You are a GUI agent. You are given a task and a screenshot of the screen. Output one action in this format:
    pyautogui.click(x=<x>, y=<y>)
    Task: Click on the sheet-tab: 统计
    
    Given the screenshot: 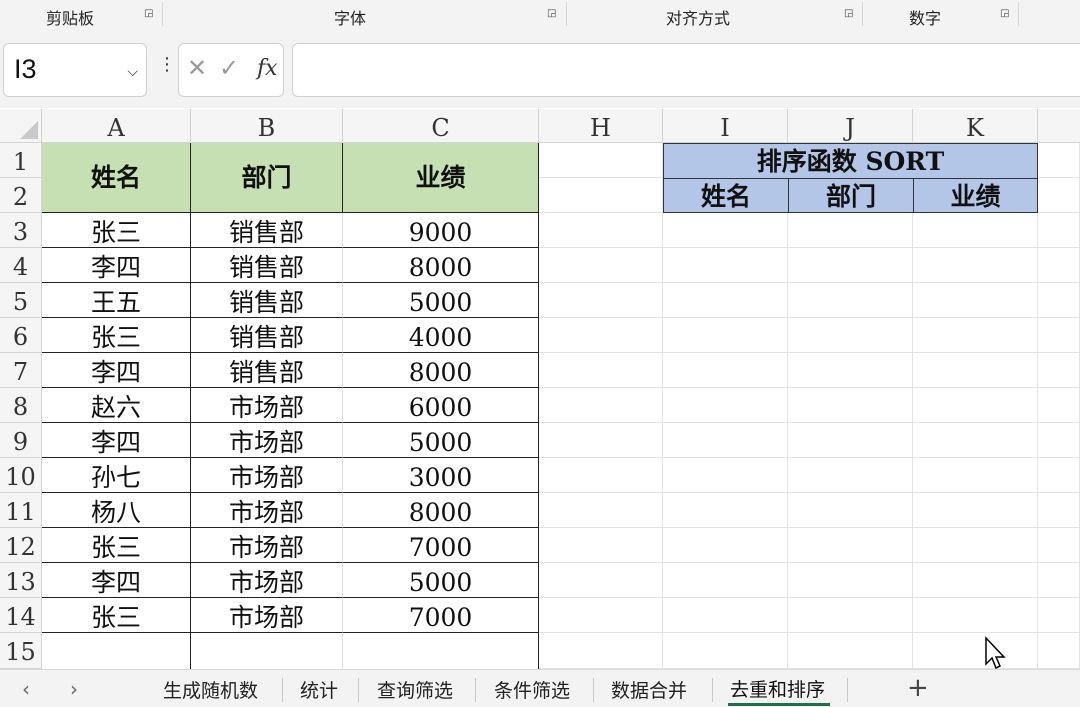 What is the action you would take?
    pyautogui.click(x=319, y=689)
    